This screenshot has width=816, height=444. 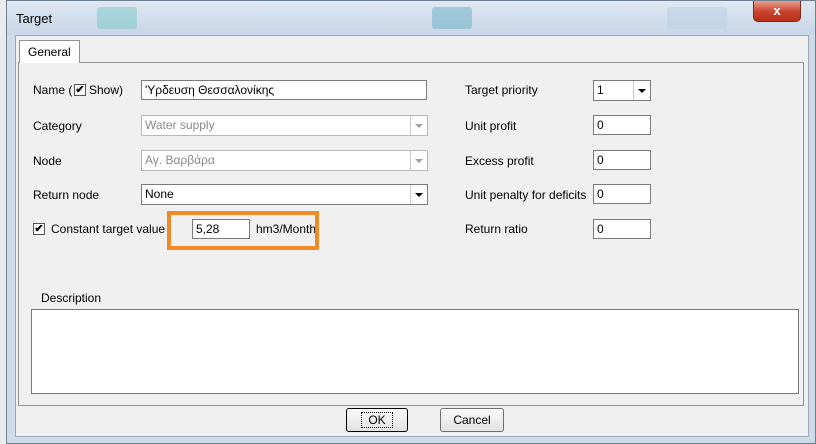 What do you see at coordinates (47, 161) in the screenshot?
I see `node-label: Node` at bounding box center [47, 161].